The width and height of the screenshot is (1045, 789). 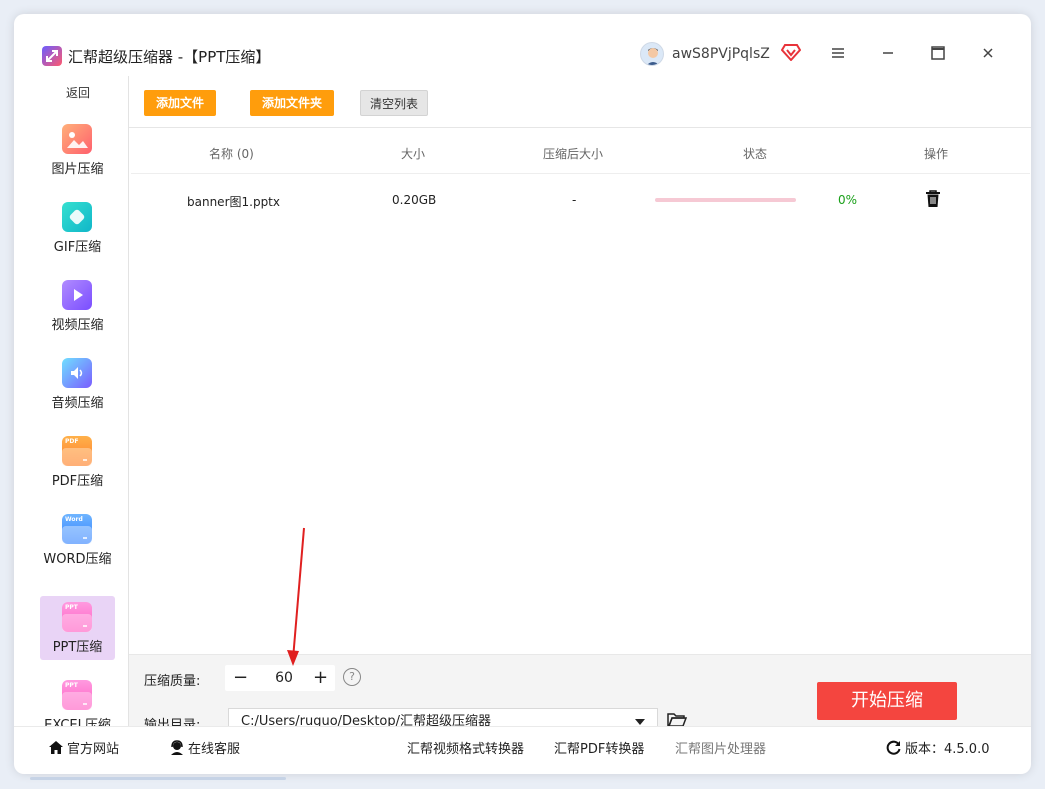 I want to click on toolbar: 添加文件 添加文件夹 清空列表, so click(x=580, y=102).